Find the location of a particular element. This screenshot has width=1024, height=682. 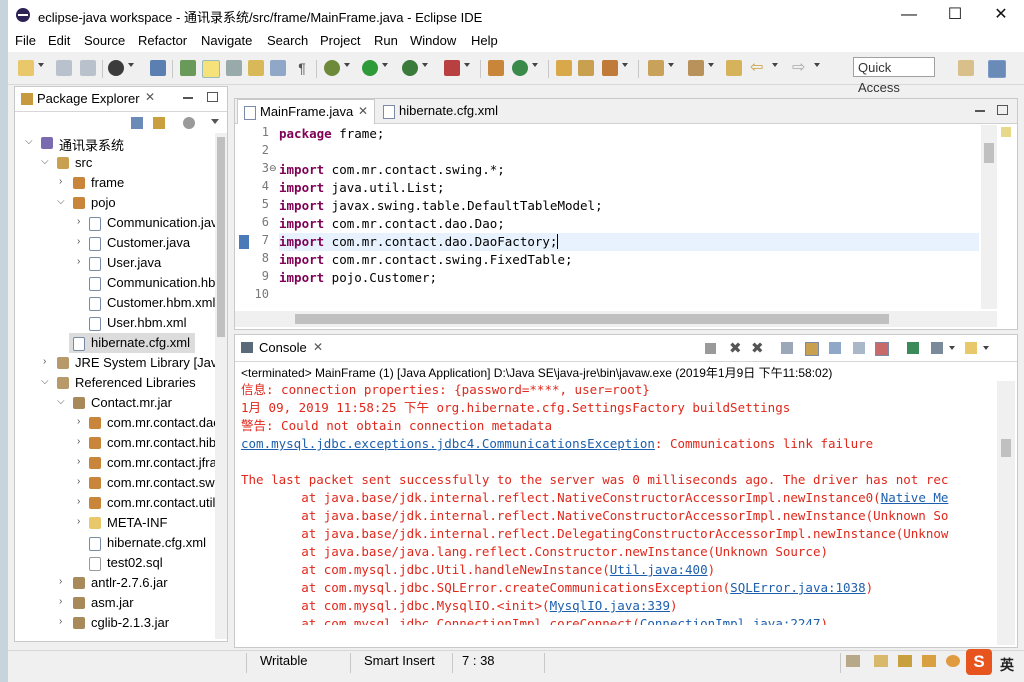

menu-search: Search is located at coordinates (287, 40).